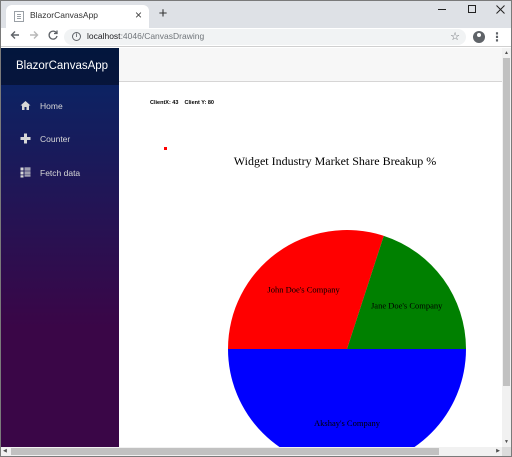  Describe the element at coordinates (25, 172) in the screenshot. I see `list-icon` at that location.